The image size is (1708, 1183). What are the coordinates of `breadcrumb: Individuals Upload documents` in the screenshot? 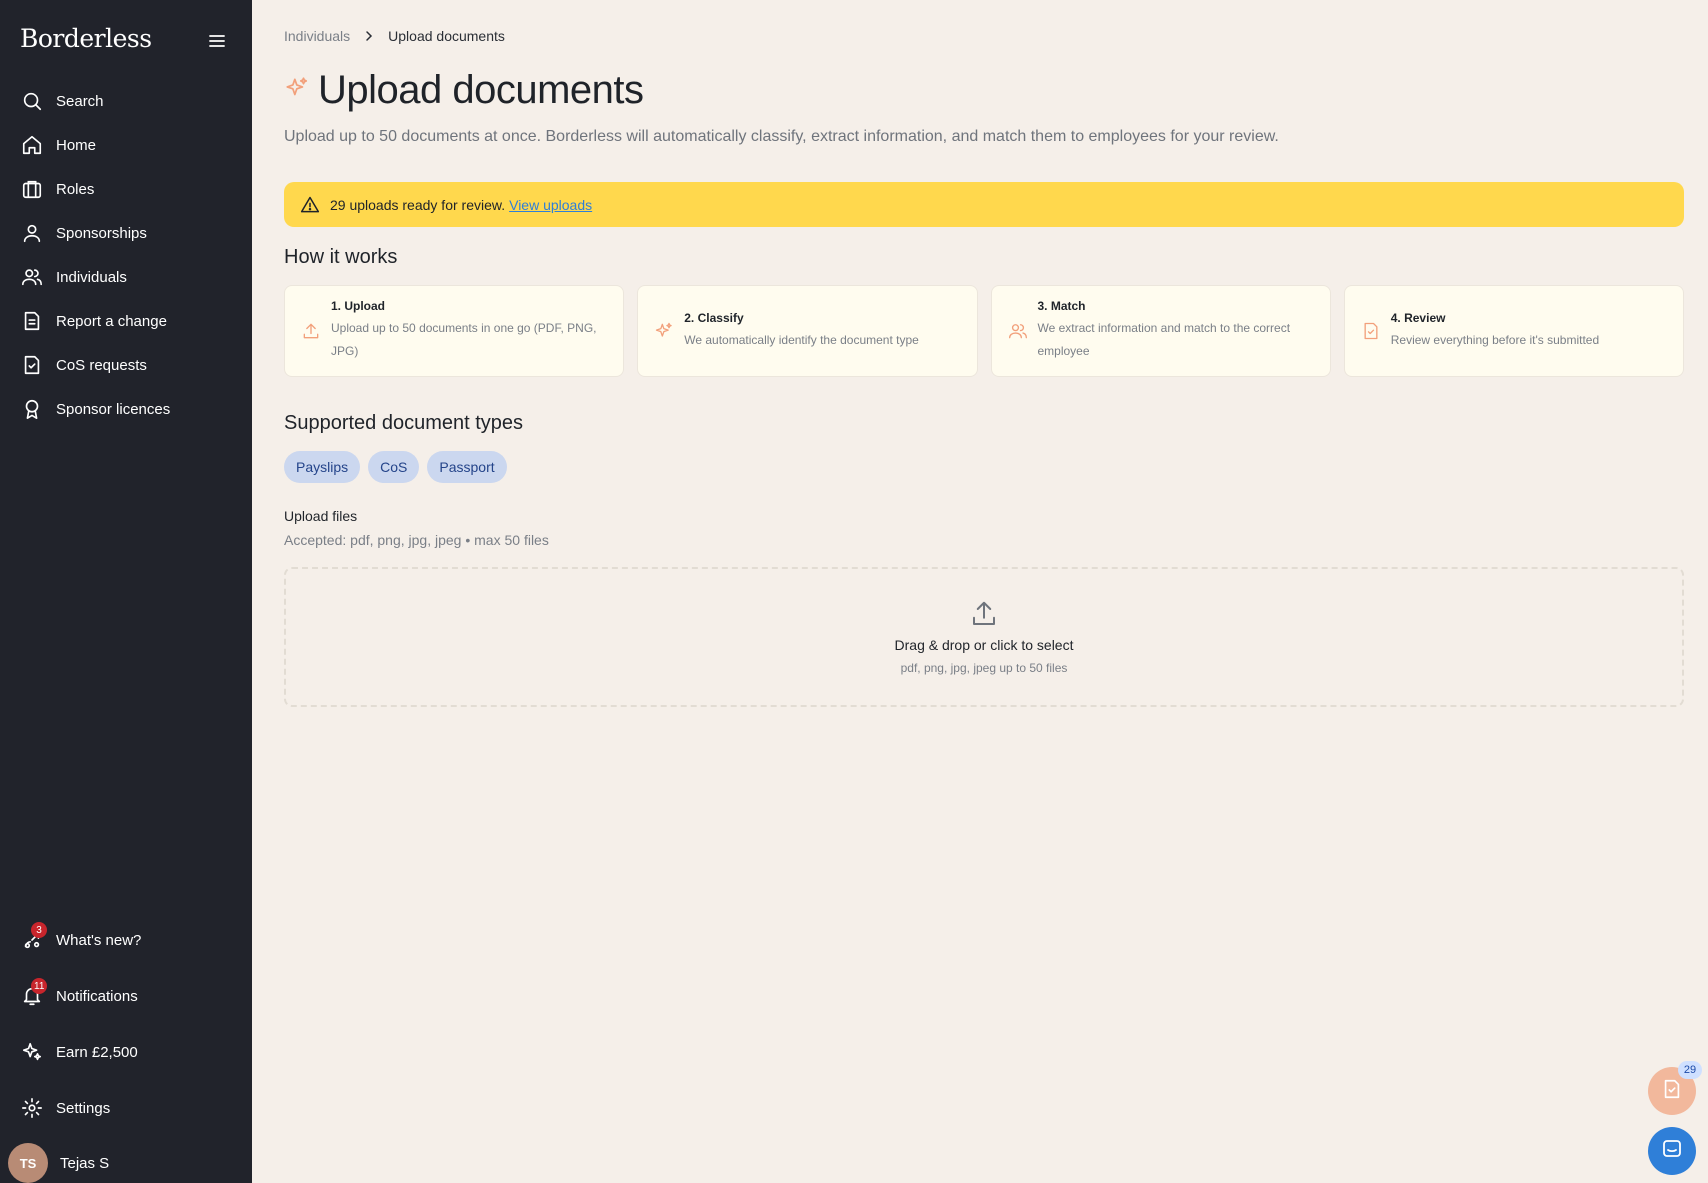 It's located at (394, 36).